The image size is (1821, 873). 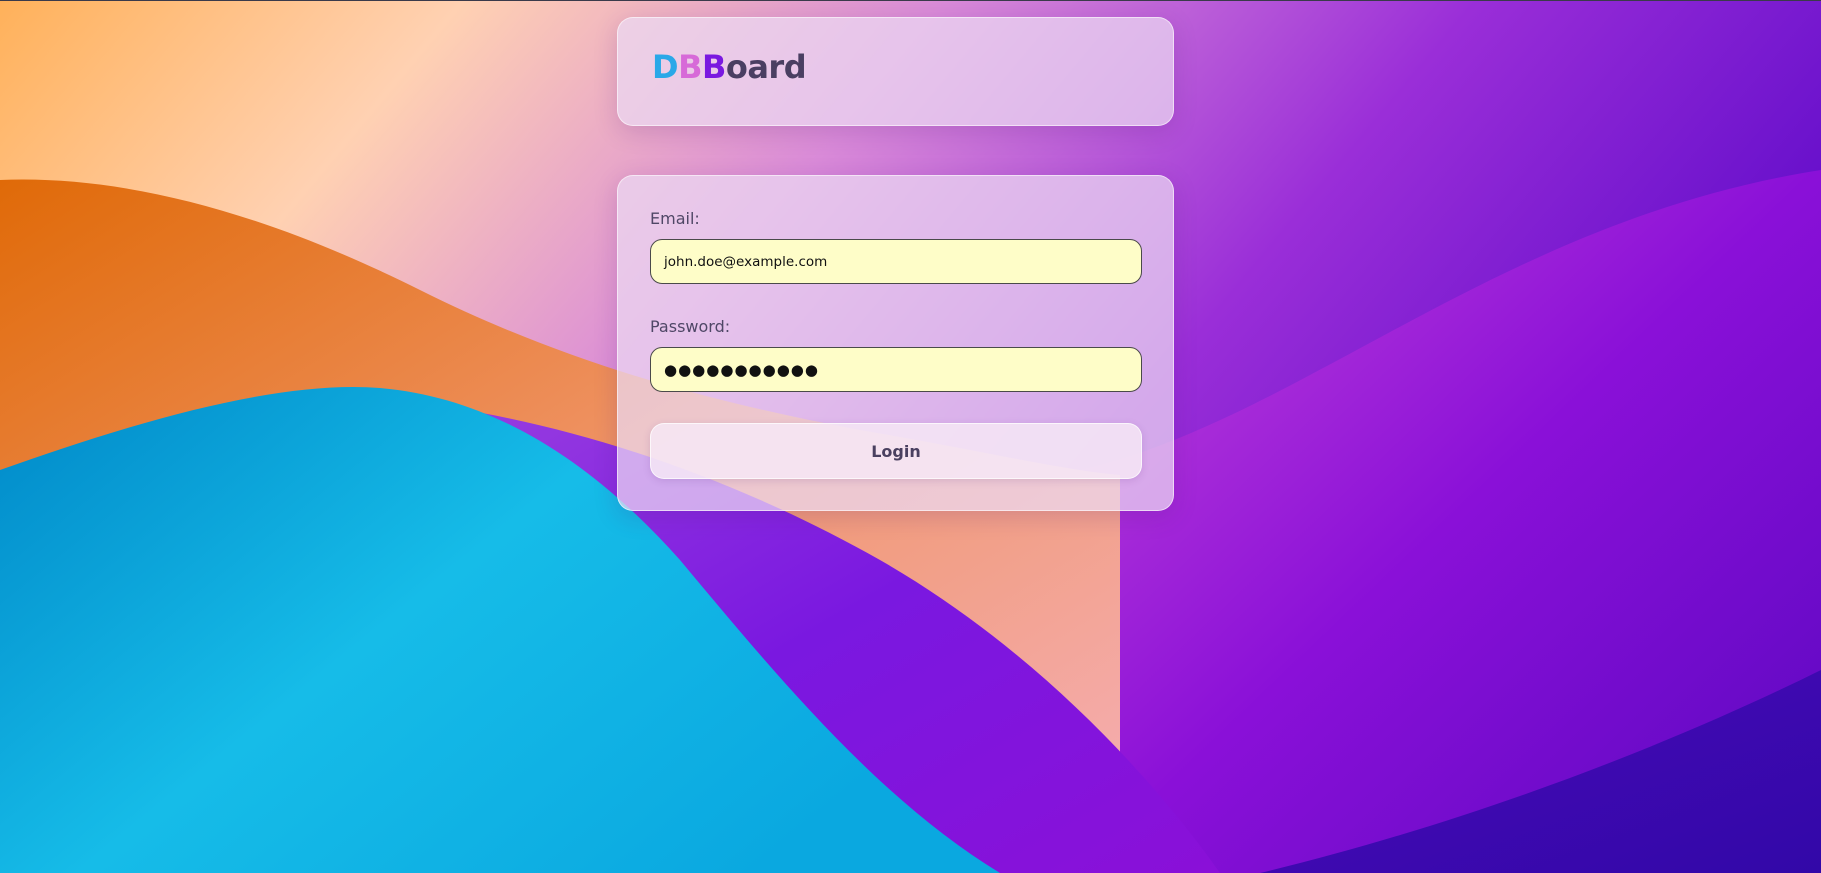 What do you see at coordinates (896, 369) in the screenshot?
I see `password-field: ●●●●●●●●●●●` at bounding box center [896, 369].